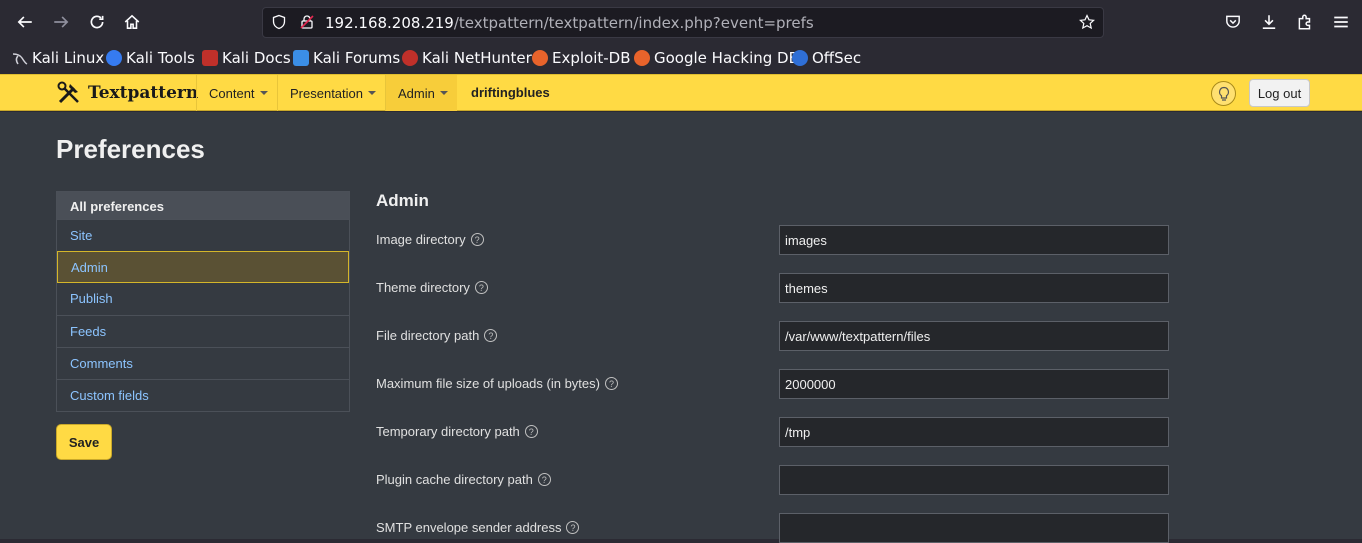 This screenshot has height=543, width=1362. I want to click on puzzle-icon, so click(1304, 22).